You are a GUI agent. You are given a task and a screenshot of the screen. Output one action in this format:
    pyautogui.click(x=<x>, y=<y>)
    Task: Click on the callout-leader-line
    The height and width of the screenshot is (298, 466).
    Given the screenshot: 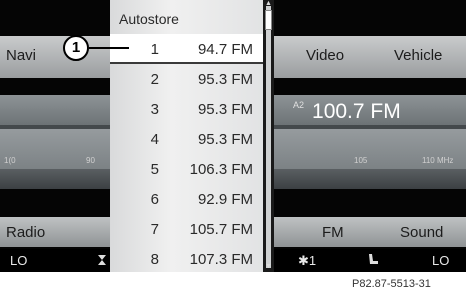 What is the action you would take?
    pyautogui.click(x=109, y=48)
    